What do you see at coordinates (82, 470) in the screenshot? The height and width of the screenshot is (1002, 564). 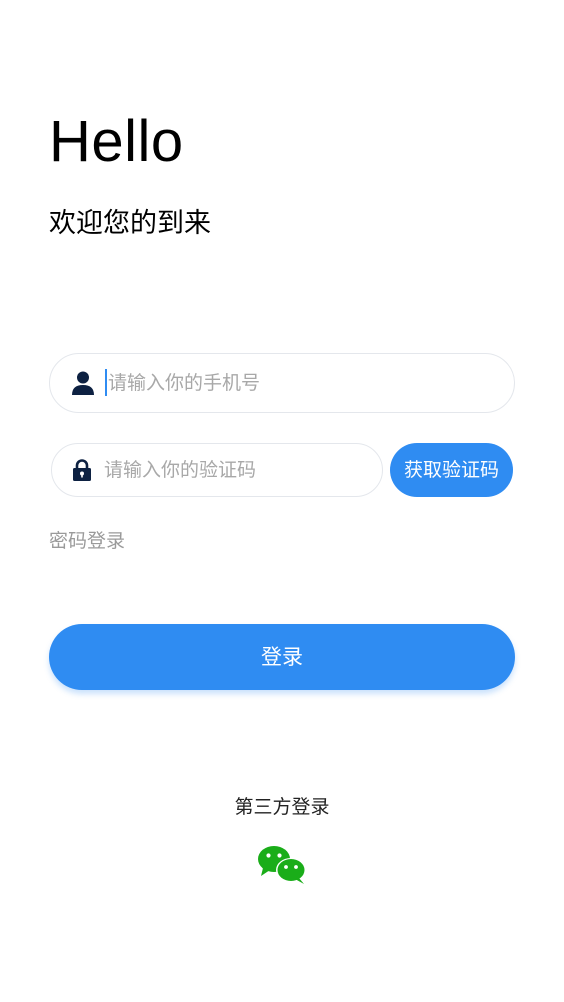 I see `lock-icon` at bounding box center [82, 470].